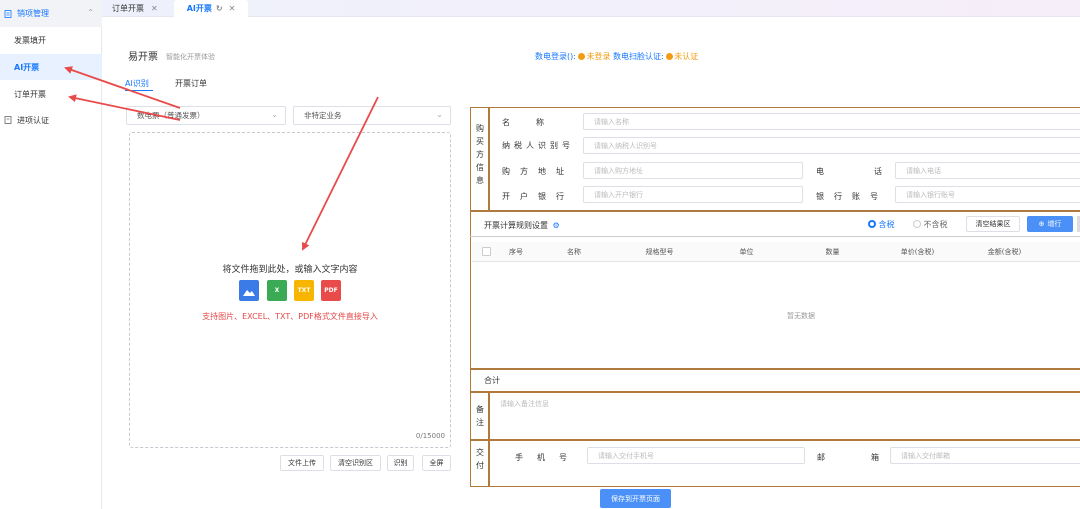 The width and height of the screenshot is (1080, 509). What do you see at coordinates (555, 56) in the screenshot?
I see `login-label: 数电登录():` at bounding box center [555, 56].